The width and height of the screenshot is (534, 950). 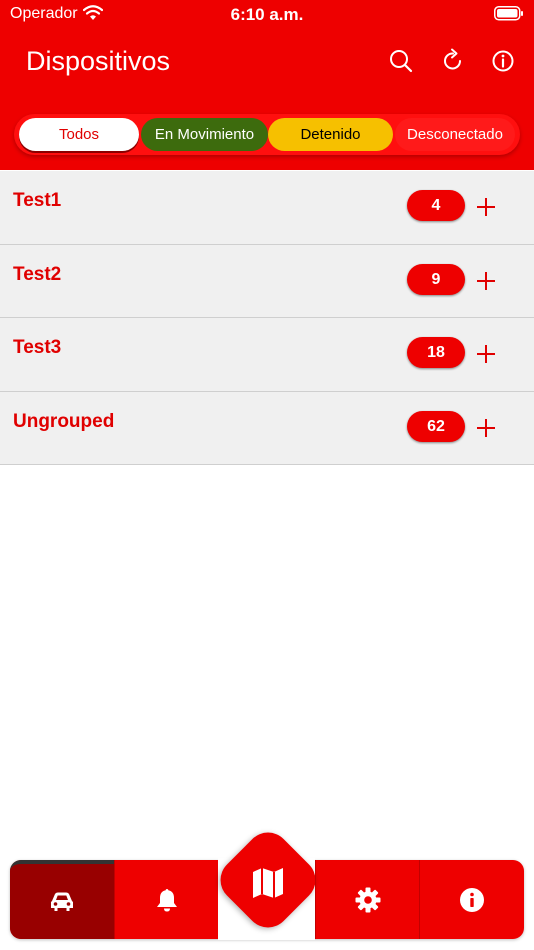 I want to click on filter-stopped-tab: Detenido, so click(x=330, y=134).